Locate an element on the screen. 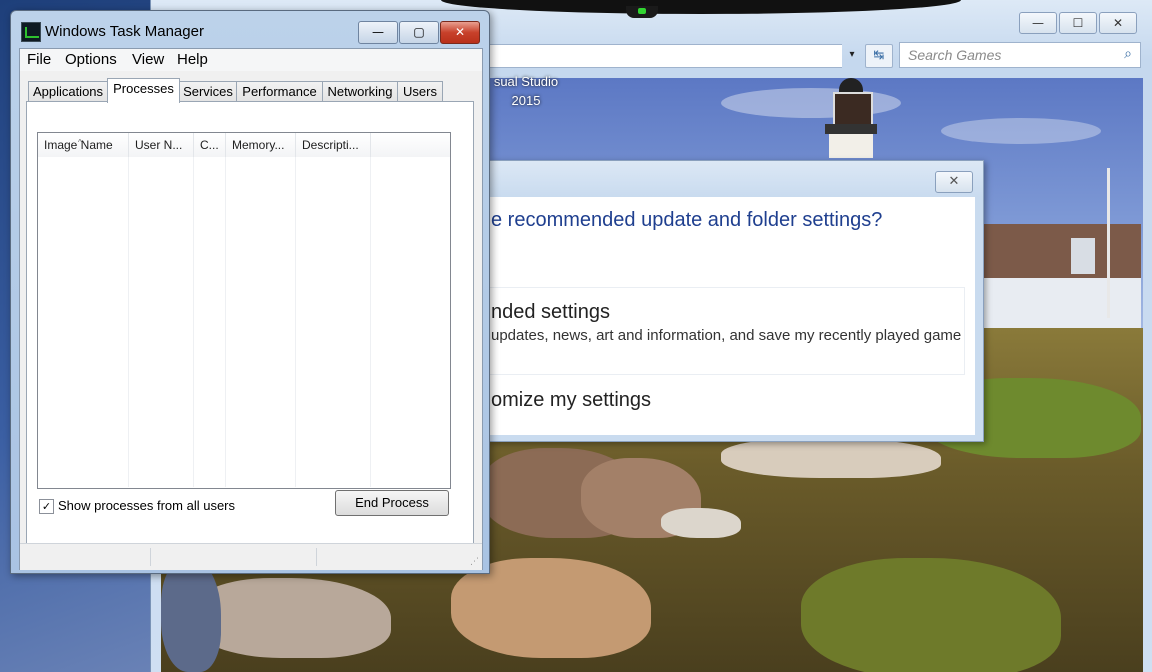  menu-bar: File Options View Help is located at coordinates (251, 60).